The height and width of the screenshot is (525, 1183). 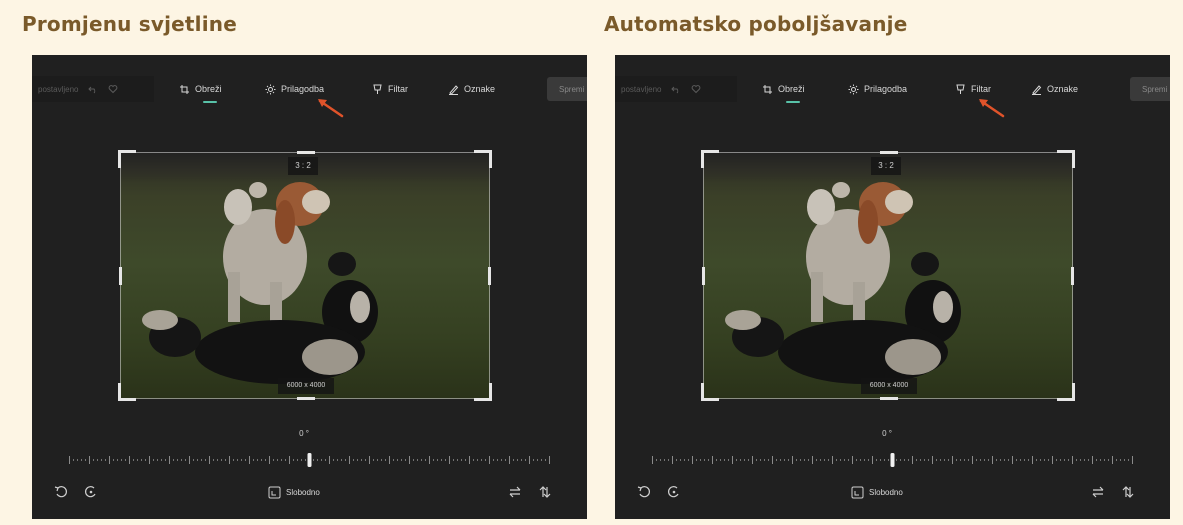 What do you see at coordinates (756, 24) in the screenshot?
I see `panel-title: Automatsko poboljšavanje` at bounding box center [756, 24].